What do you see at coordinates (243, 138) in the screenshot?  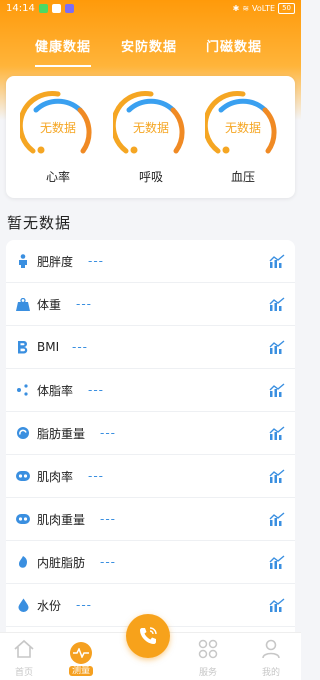 I see `blood-pressure-gauge: 无数据 血压` at bounding box center [243, 138].